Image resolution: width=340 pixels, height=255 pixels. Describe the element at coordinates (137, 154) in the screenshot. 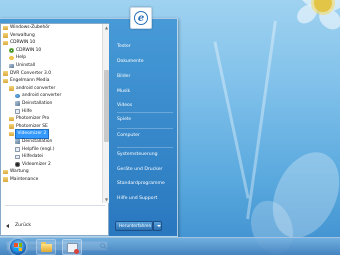

I see `right-link: Systemsteuerung` at that location.